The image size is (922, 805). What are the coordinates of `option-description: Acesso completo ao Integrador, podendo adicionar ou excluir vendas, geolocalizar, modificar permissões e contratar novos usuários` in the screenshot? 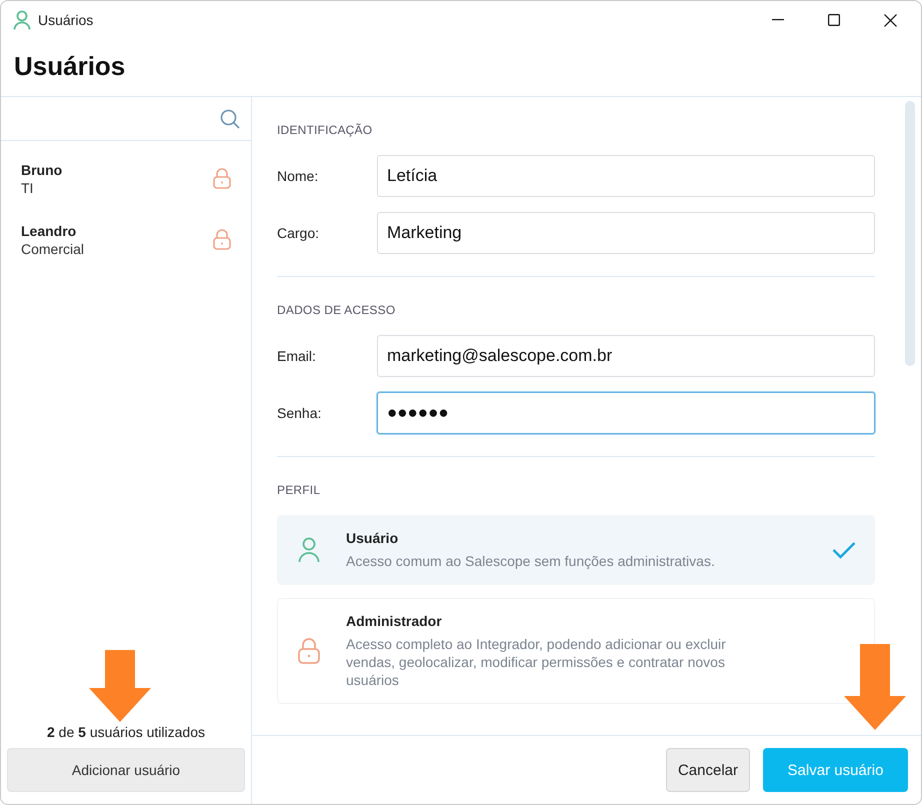 It's located at (536, 662).